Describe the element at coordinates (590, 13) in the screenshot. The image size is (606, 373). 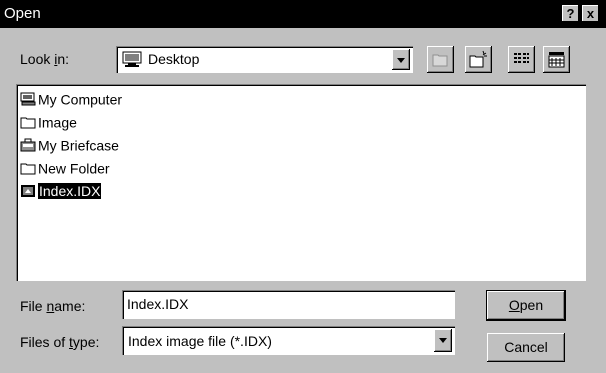
I see `close-button: x` at that location.